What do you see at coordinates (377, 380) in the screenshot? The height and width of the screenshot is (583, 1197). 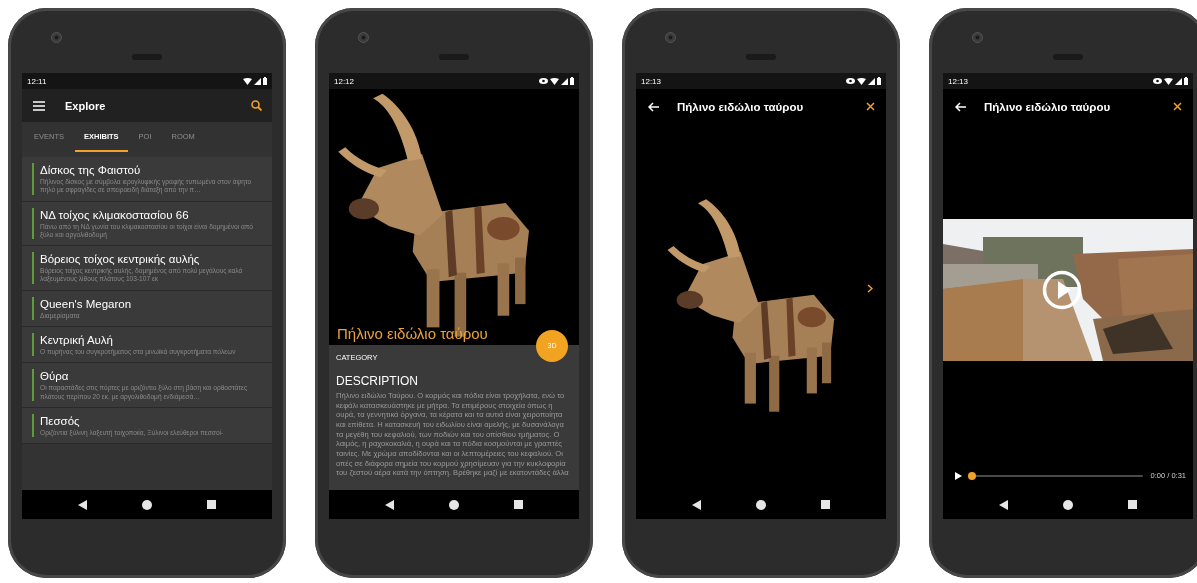 I see `description-heading: DESCRIPTION` at bounding box center [377, 380].